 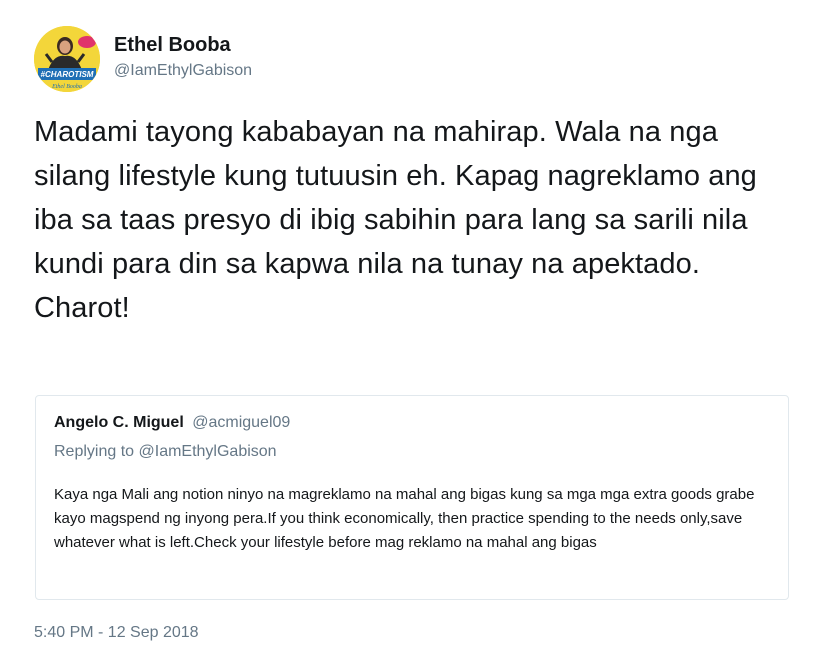 What do you see at coordinates (66, 87) in the screenshot?
I see `svg-text: Ethel Booba` at bounding box center [66, 87].